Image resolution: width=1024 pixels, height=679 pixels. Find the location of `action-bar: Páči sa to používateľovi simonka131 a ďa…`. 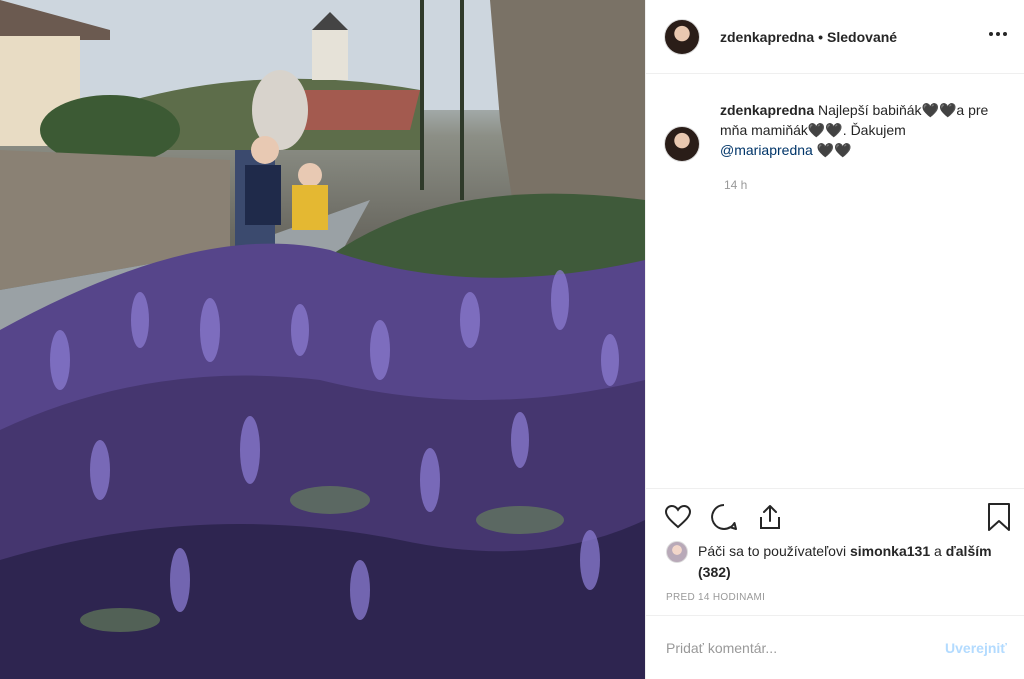

action-bar: Páči sa to používateľovi simonka131 a ďa… is located at coordinates (835, 545).